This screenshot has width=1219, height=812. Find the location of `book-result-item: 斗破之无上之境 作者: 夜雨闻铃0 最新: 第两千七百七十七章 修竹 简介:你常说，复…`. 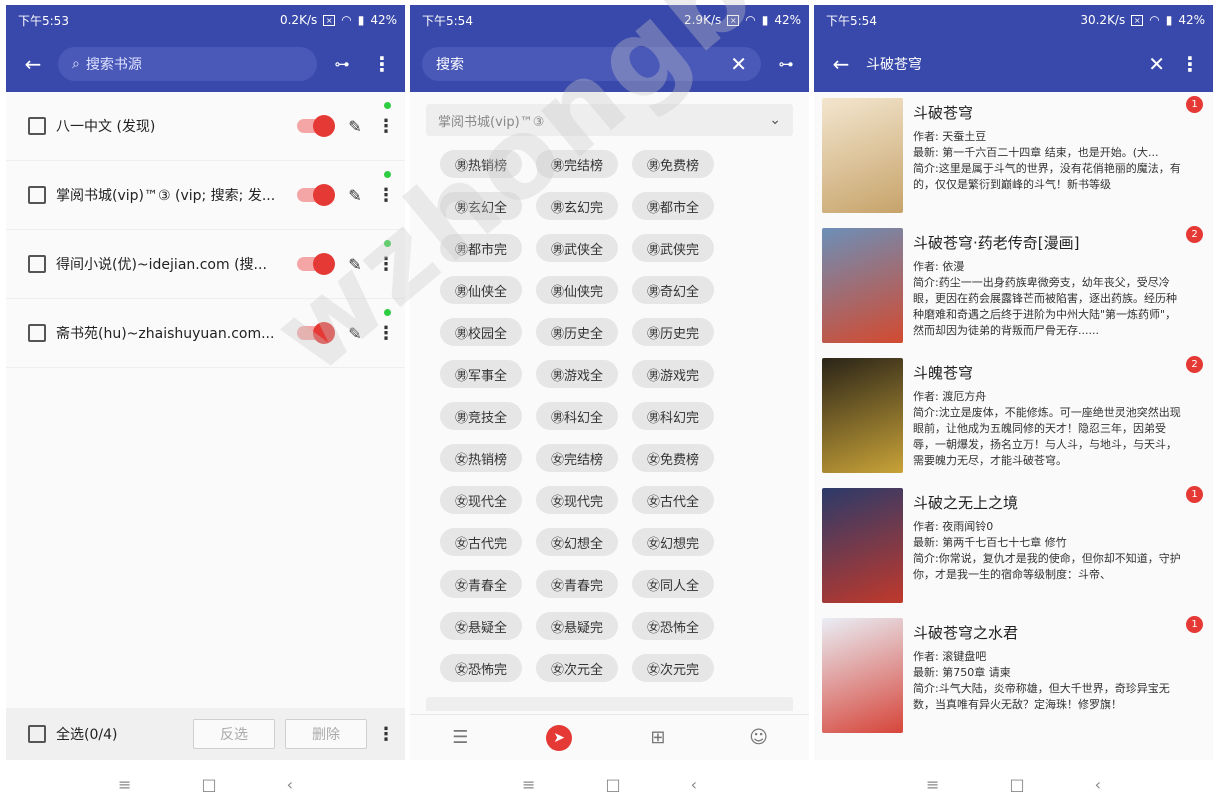

book-result-item: 斗破之无上之境 作者: 夜雨闻铃0 最新: 第两千七百七十七章 修竹 简介:你常说，复… is located at coordinates (1013, 547).